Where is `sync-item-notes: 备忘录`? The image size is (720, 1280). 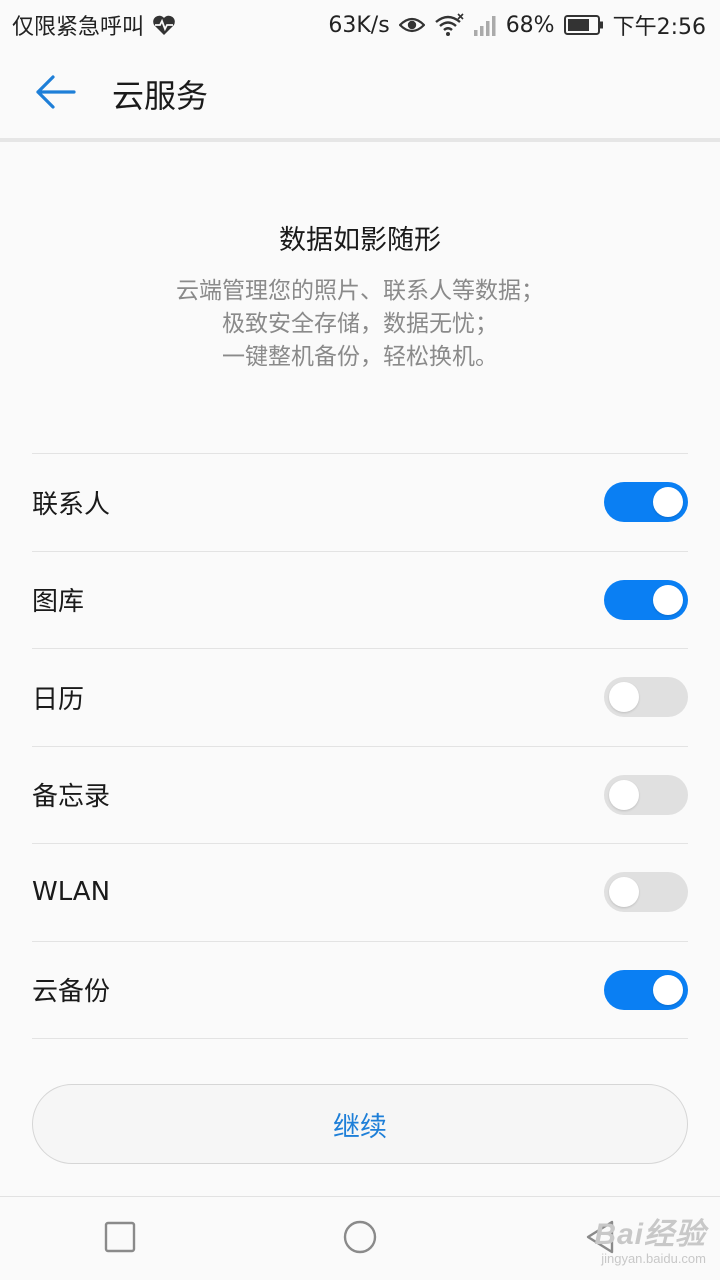
sync-item-notes: 备忘录 is located at coordinates (360, 795).